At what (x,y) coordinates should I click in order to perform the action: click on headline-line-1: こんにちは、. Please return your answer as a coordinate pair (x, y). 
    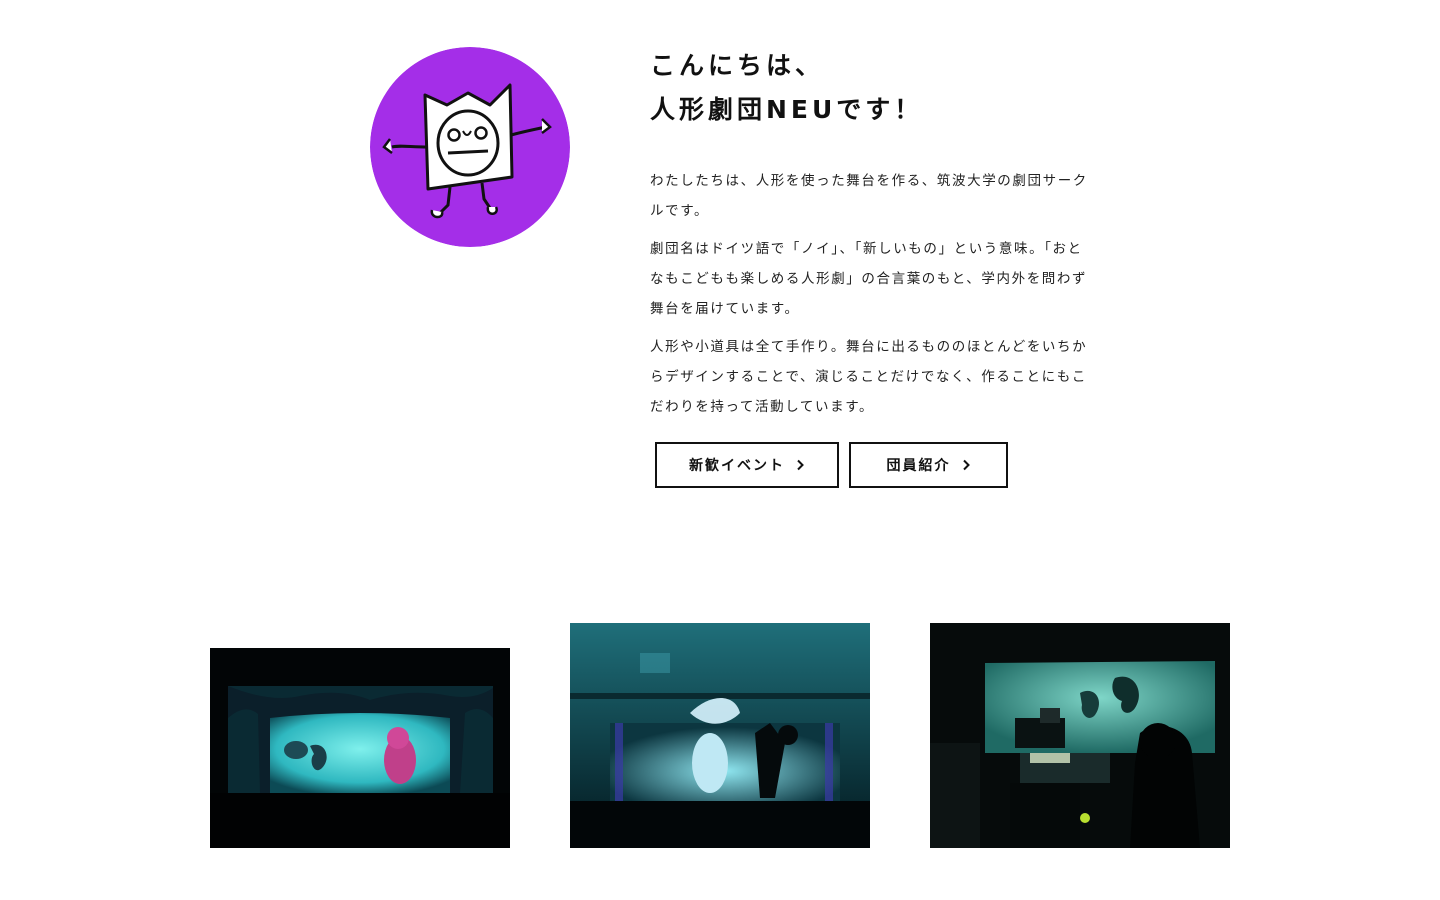
    Looking at the image, I should click on (737, 65).